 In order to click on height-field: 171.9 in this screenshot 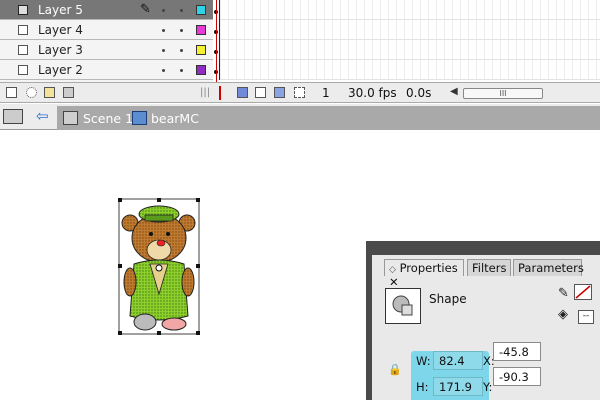, I will do `click(458, 386)`.